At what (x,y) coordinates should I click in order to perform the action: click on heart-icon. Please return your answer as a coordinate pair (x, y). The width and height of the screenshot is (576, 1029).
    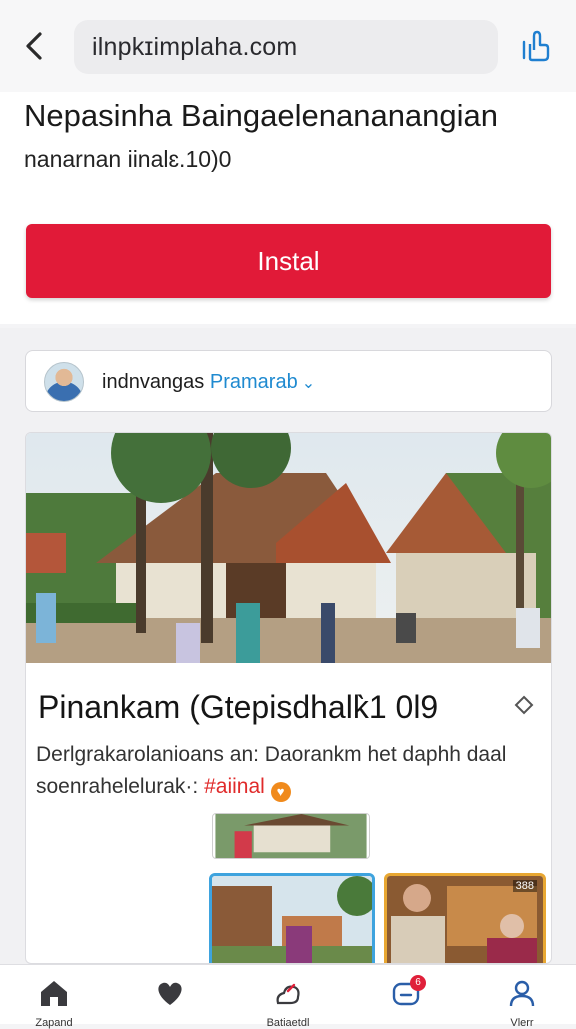
    Looking at the image, I should click on (170, 993).